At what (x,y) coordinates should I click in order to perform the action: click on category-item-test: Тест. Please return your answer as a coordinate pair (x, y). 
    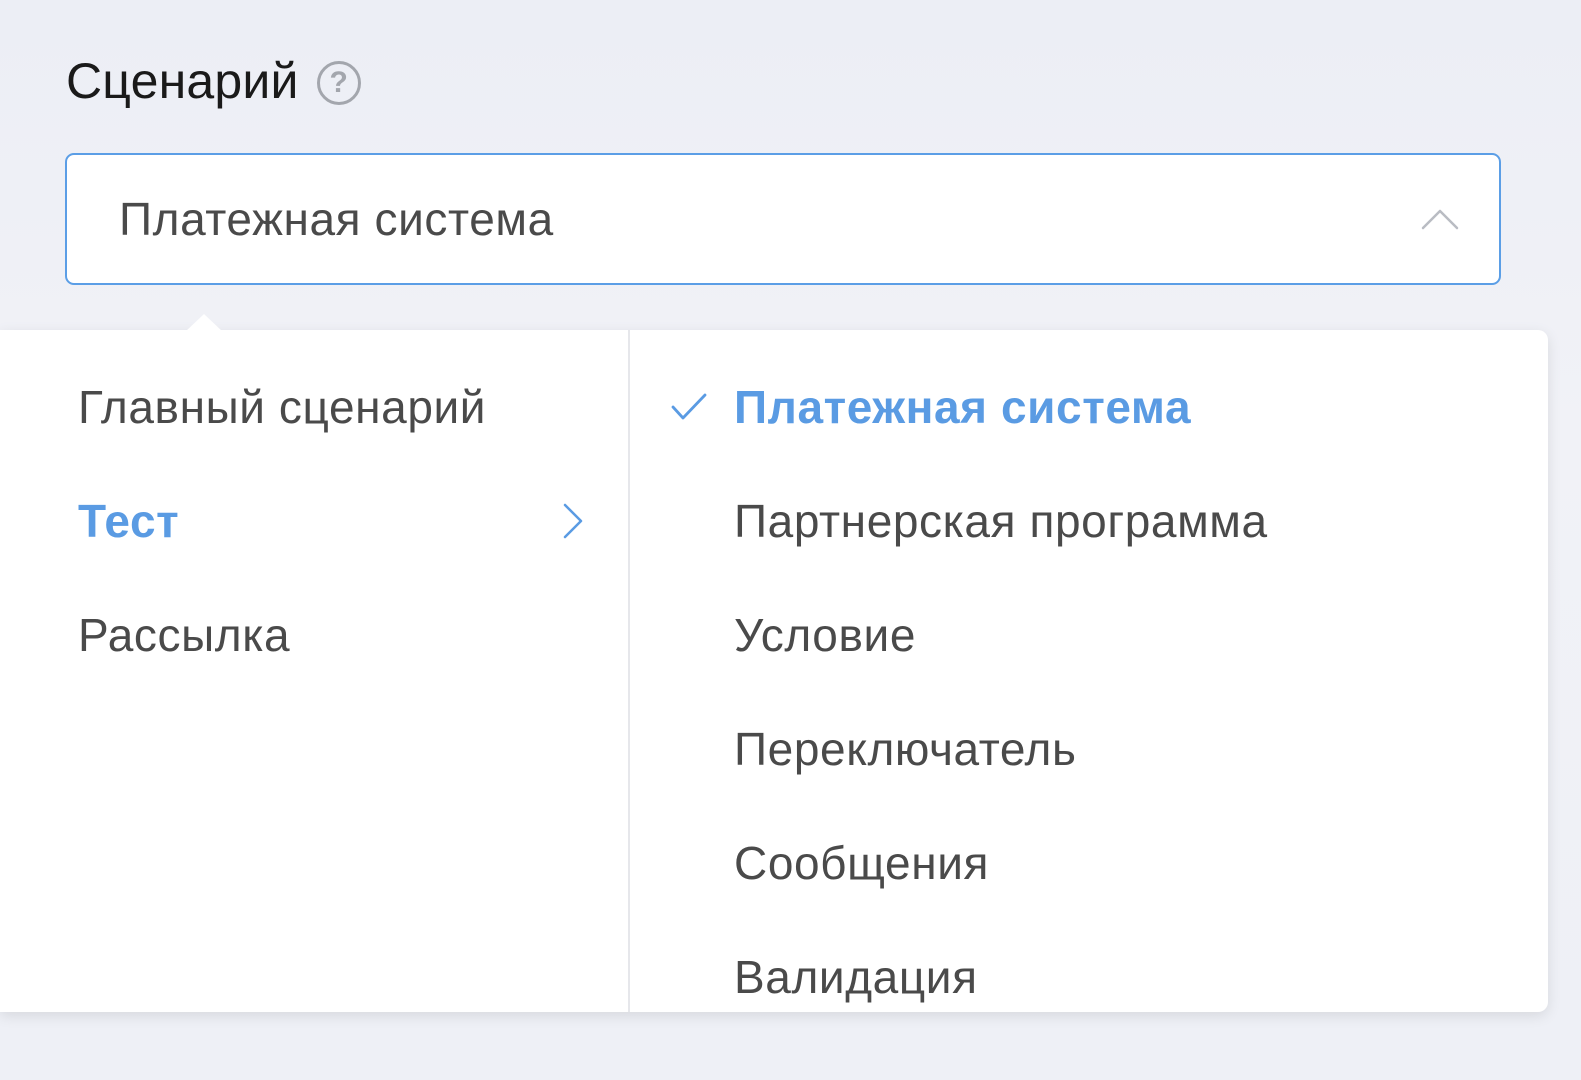
    Looking at the image, I should click on (314, 521).